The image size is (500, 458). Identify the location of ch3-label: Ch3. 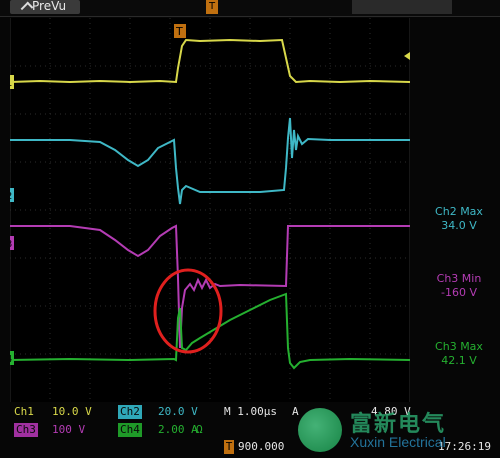
(26, 430).